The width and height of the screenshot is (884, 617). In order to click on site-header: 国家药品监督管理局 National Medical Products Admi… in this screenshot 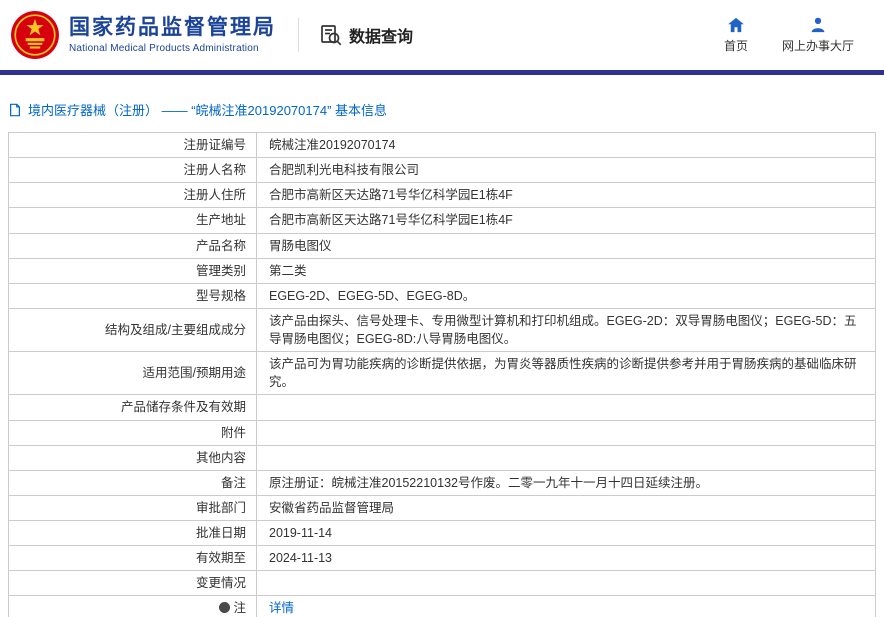, I will do `click(442, 35)`.